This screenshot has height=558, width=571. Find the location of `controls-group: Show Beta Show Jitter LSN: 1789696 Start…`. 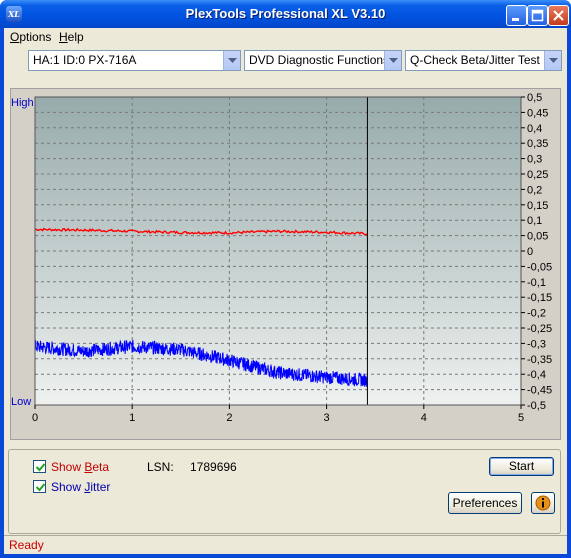

controls-group: Show Beta Show Jitter LSN: 1789696 Start… is located at coordinates (284, 491).